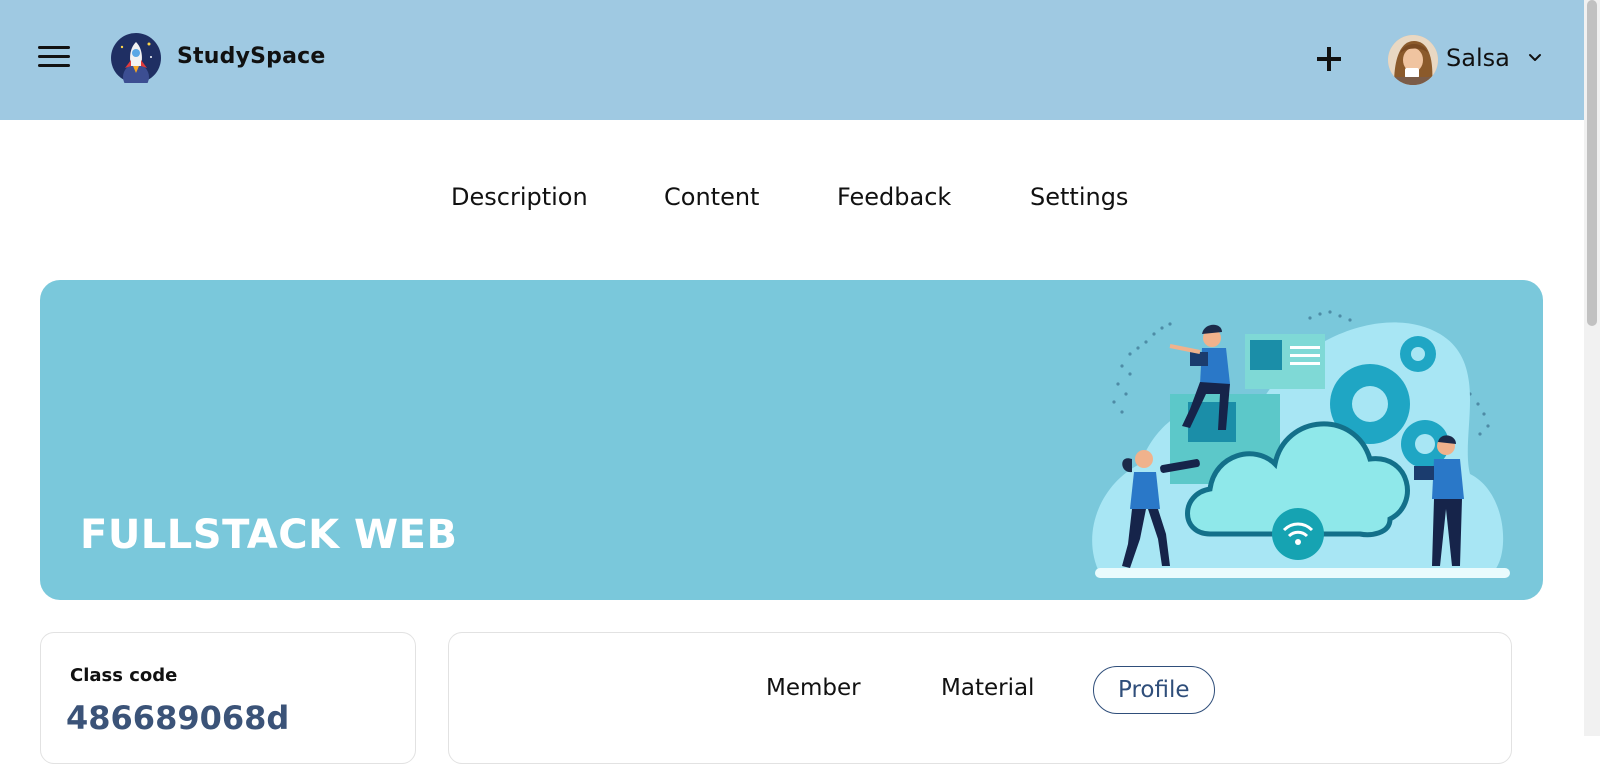 This screenshot has height=764, width=1600. Describe the element at coordinates (1301, 444) in the screenshot. I see `cloud-illustration` at that location.